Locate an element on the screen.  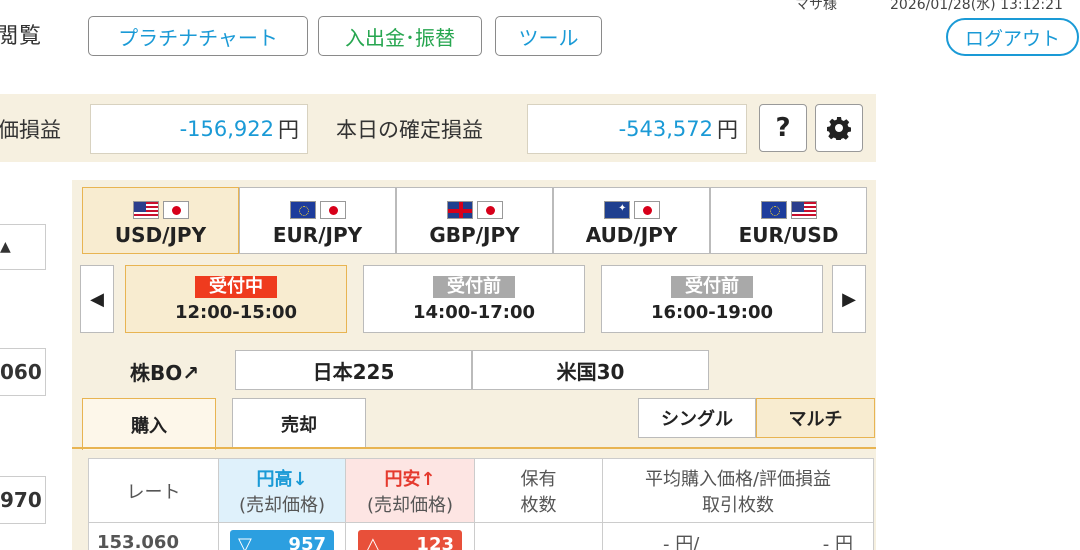
unrealized-pl-label: 価損益 is located at coordinates (30, 130).